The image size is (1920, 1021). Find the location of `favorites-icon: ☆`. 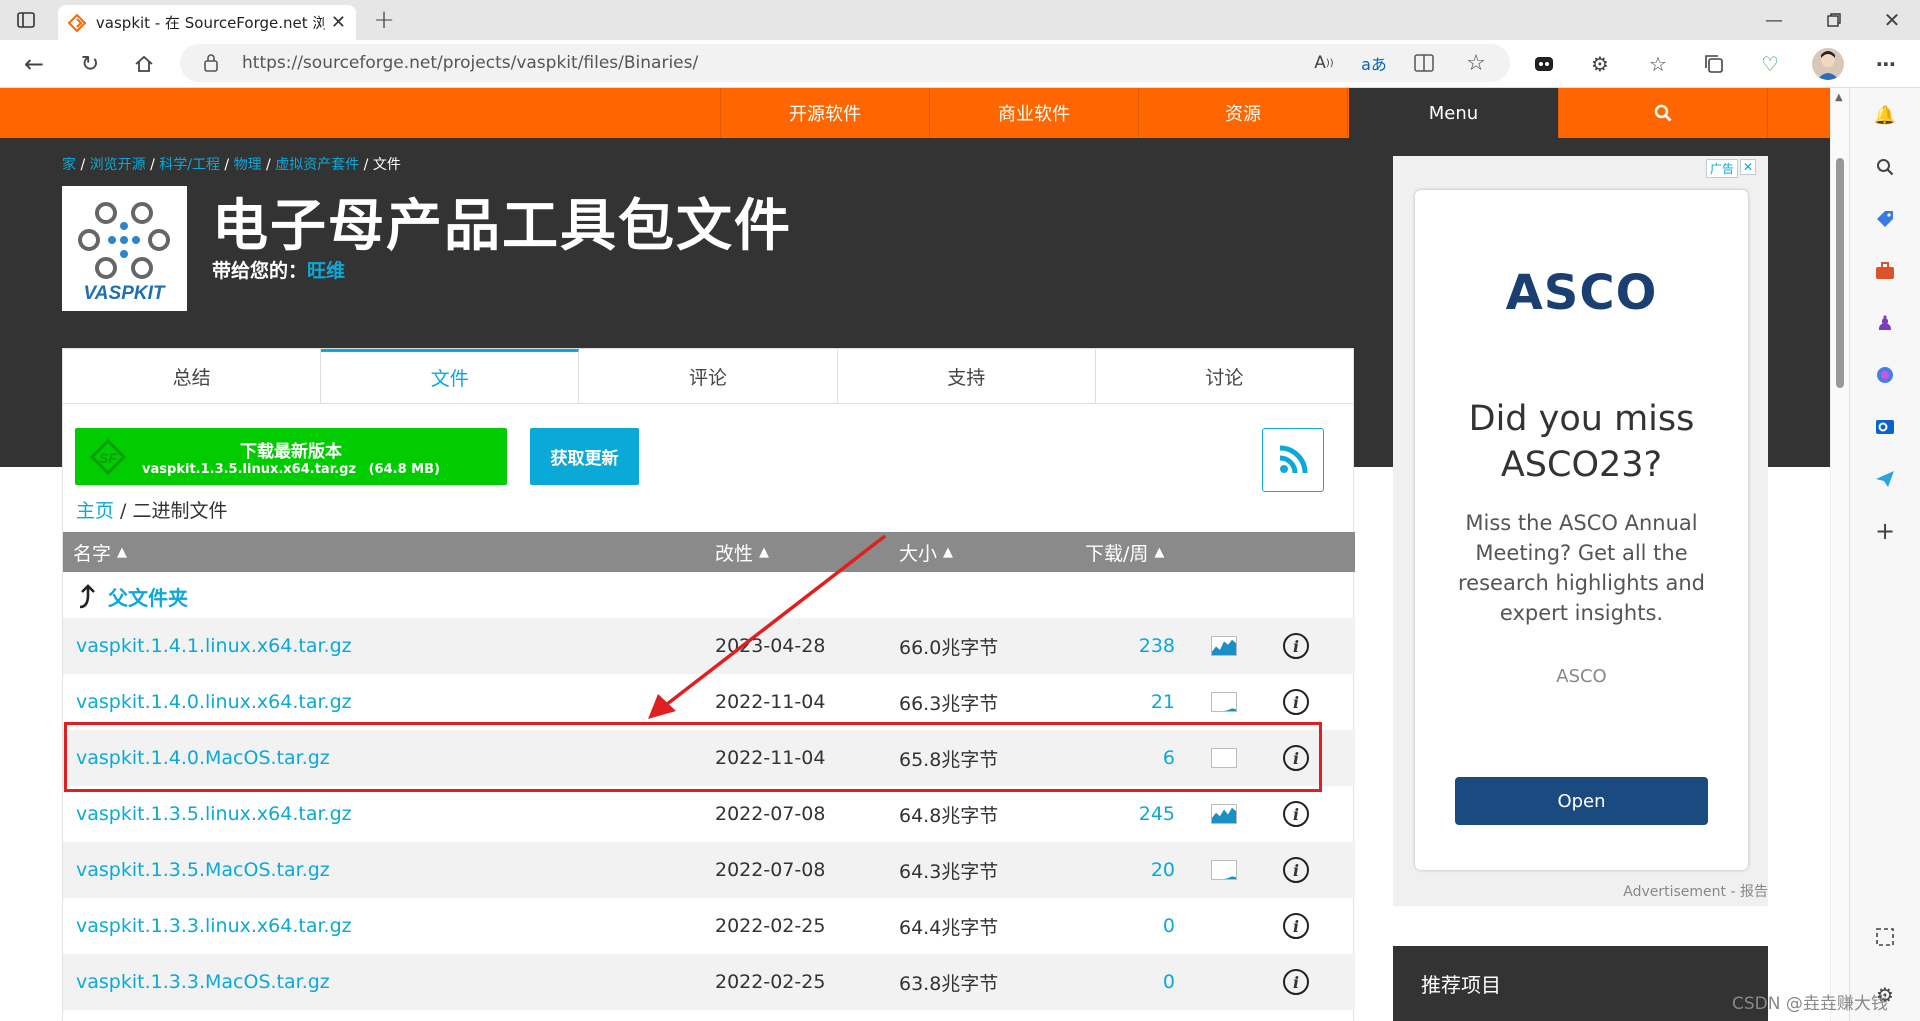

favorites-icon: ☆ is located at coordinates (1658, 64).